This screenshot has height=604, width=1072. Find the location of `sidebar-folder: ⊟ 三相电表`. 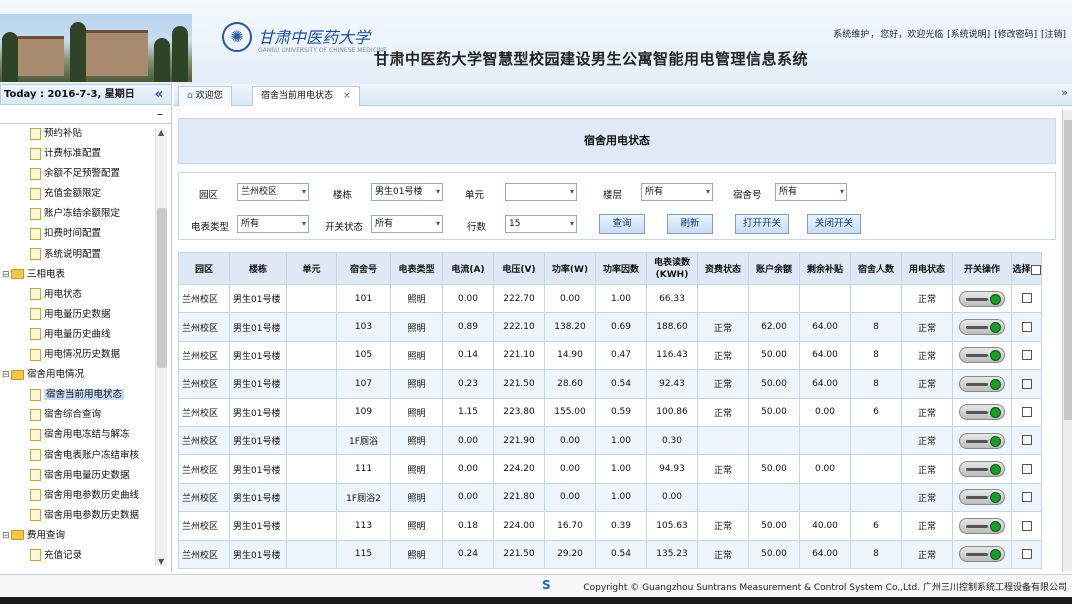

sidebar-folder: ⊟ 三相电表 is located at coordinates (85, 275).